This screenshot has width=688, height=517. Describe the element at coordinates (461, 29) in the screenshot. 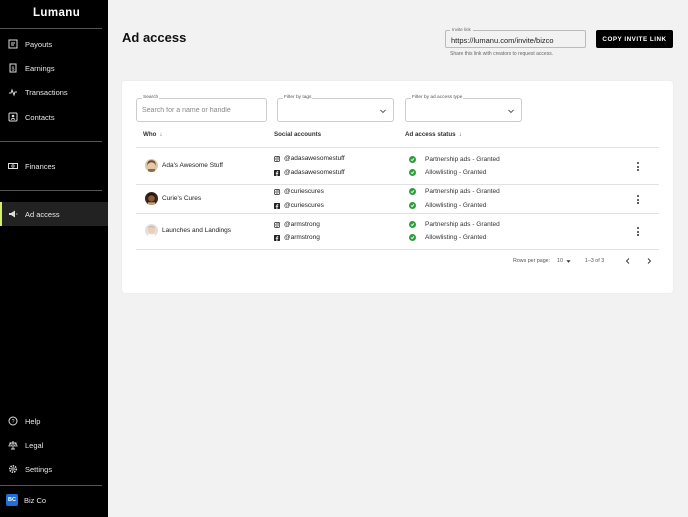

I see `invite-link-label: Invite link` at that location.